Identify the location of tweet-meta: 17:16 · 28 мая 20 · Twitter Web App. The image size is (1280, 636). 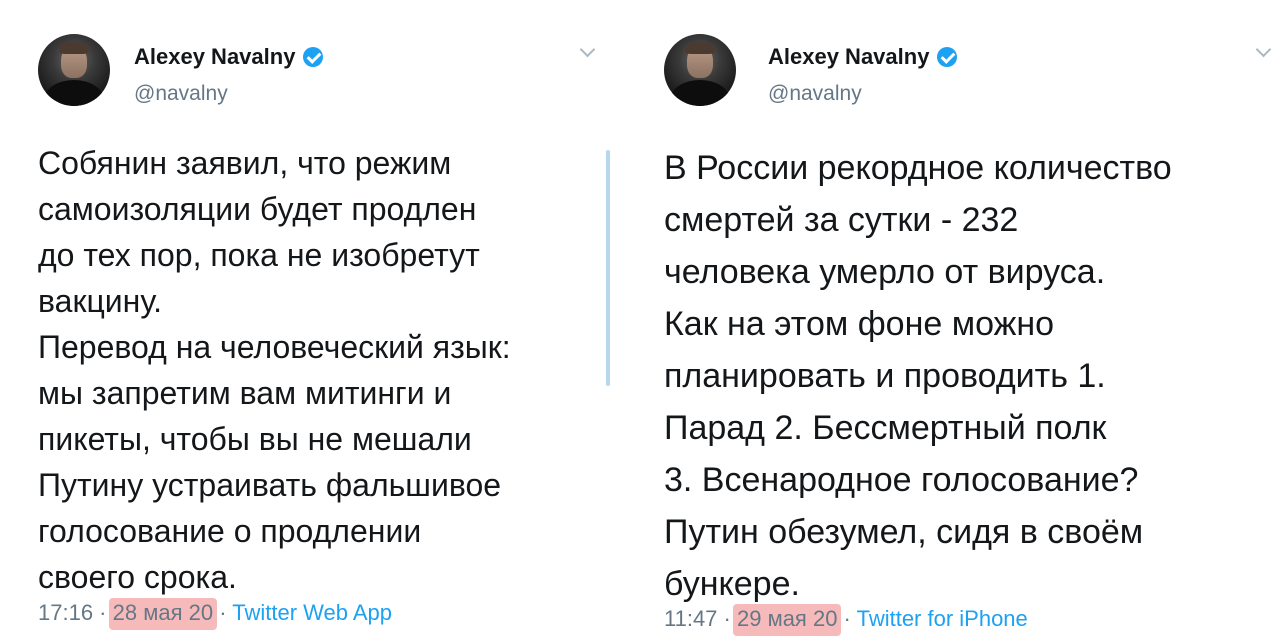
(215, 614).